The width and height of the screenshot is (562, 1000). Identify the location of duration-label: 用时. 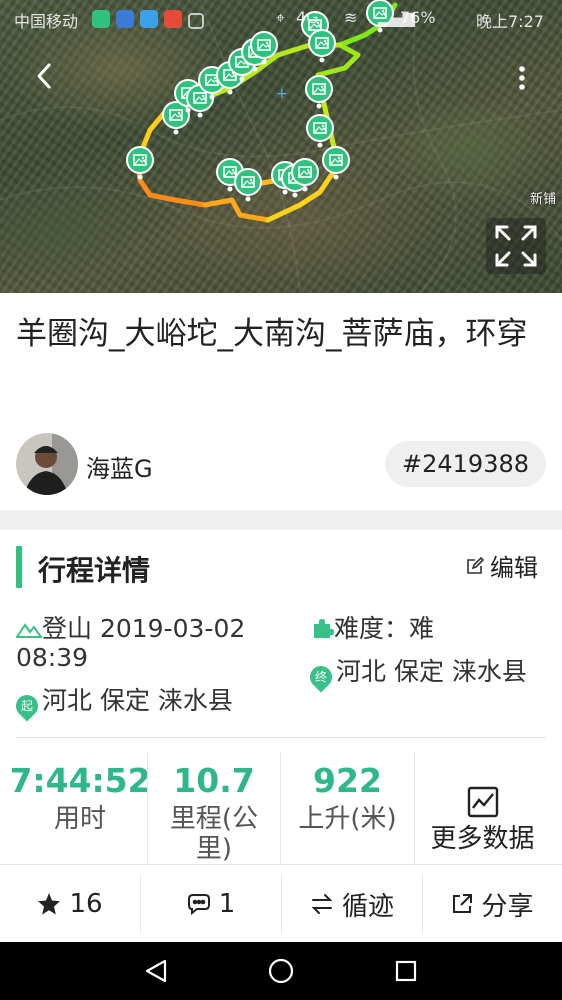
(79, 819).